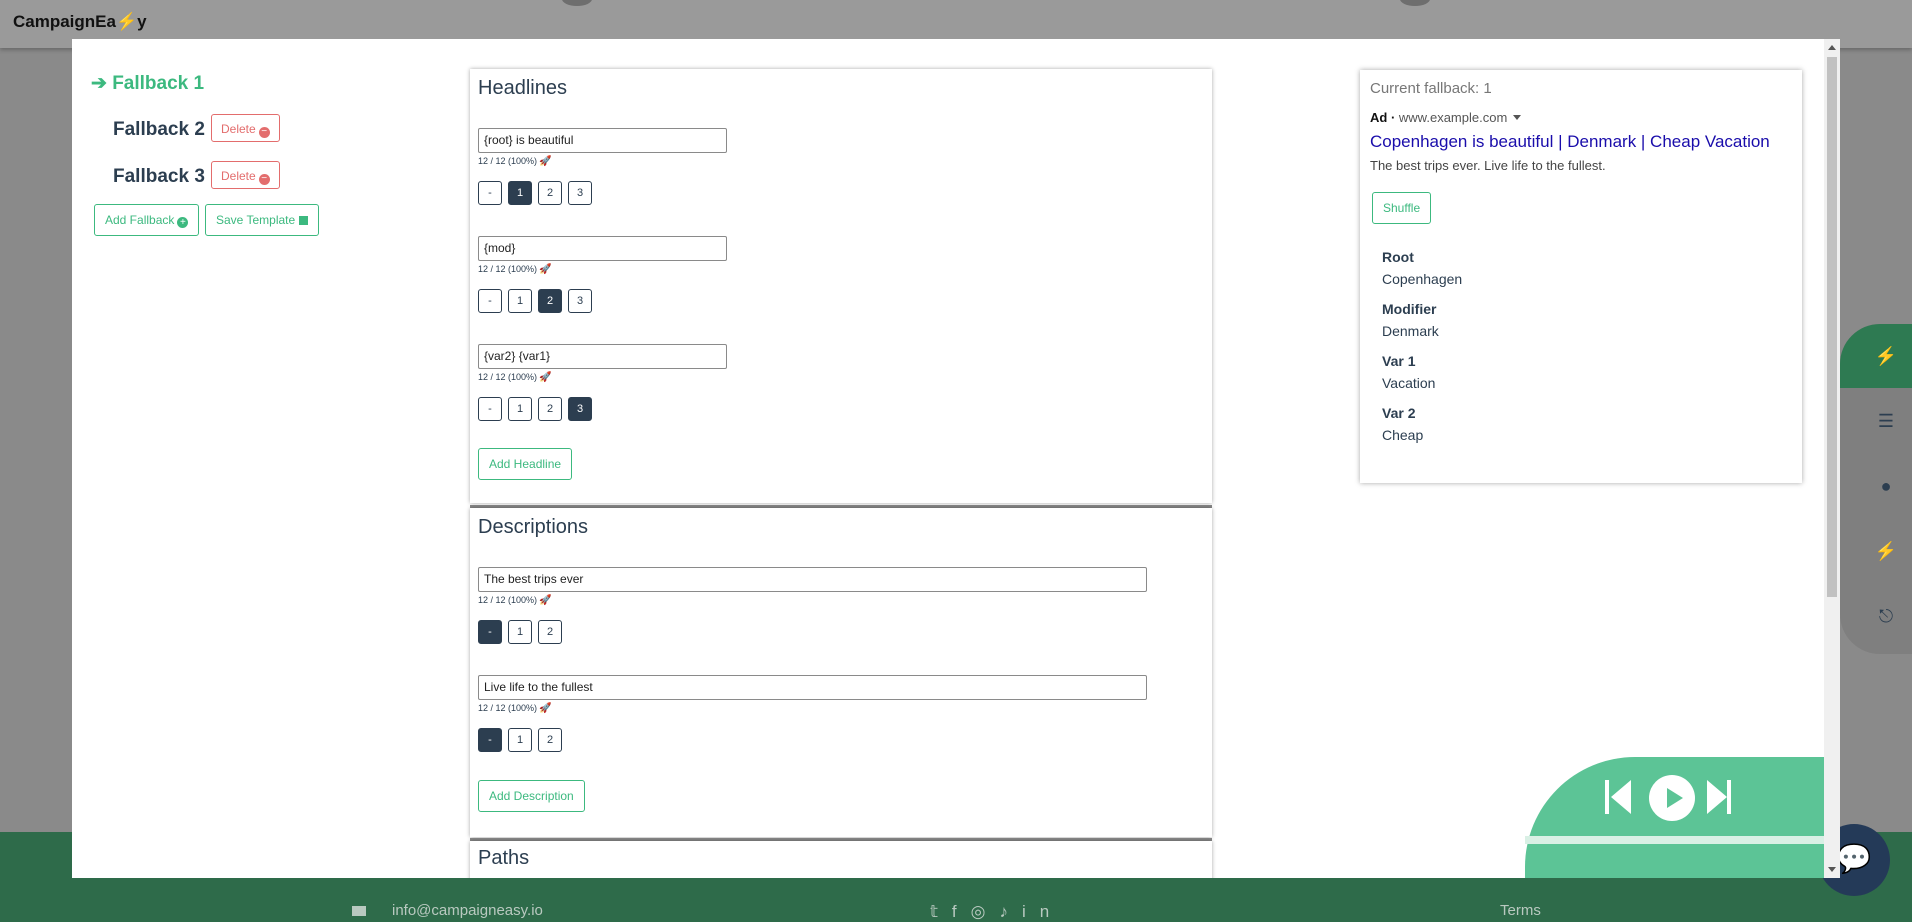 The width and height of the screenshot is (1912, 922). Describe the element at coordinates (245, 128) in the screenshot. I see `delete-fallback-2-button: Delete −` at that location.